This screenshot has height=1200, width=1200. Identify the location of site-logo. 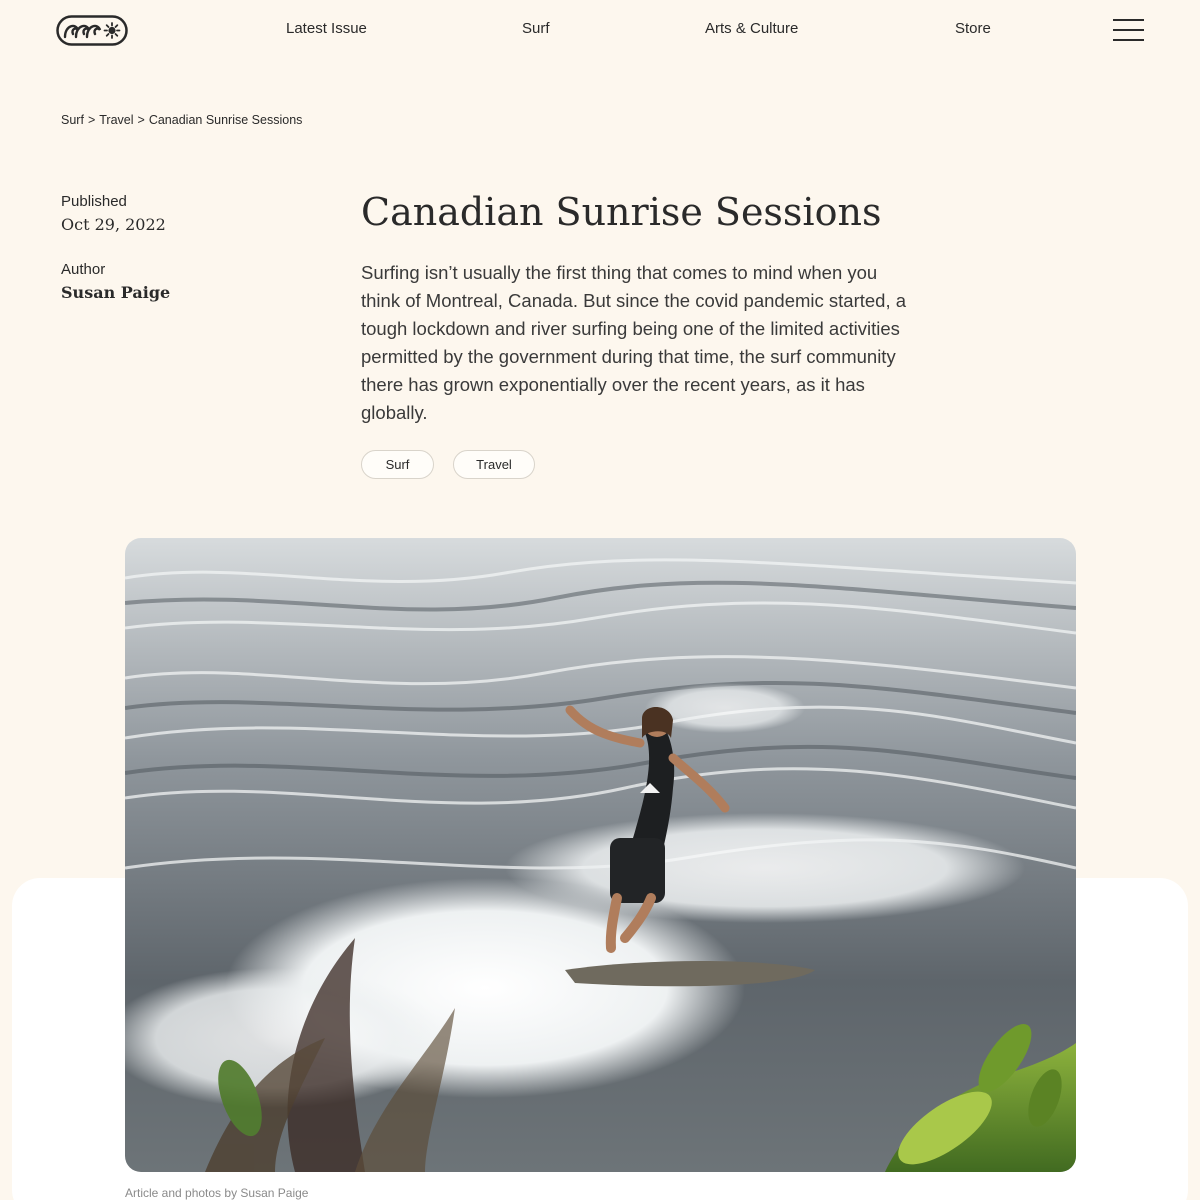
(92, 30).